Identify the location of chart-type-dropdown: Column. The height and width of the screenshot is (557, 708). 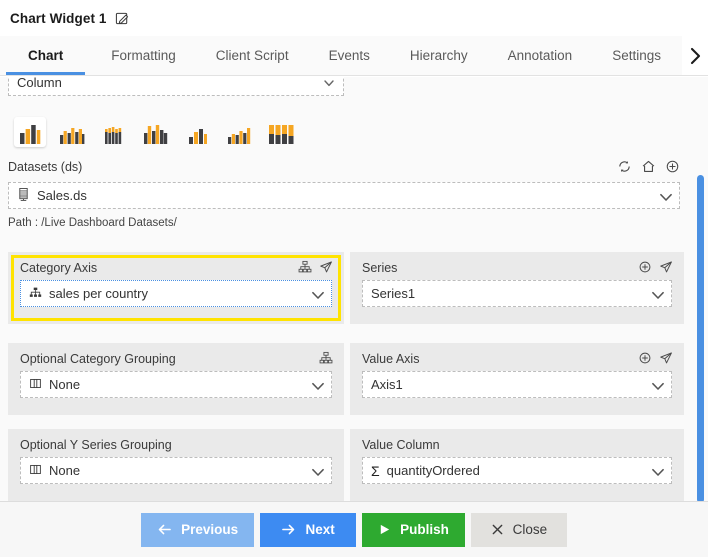
(176, 86).